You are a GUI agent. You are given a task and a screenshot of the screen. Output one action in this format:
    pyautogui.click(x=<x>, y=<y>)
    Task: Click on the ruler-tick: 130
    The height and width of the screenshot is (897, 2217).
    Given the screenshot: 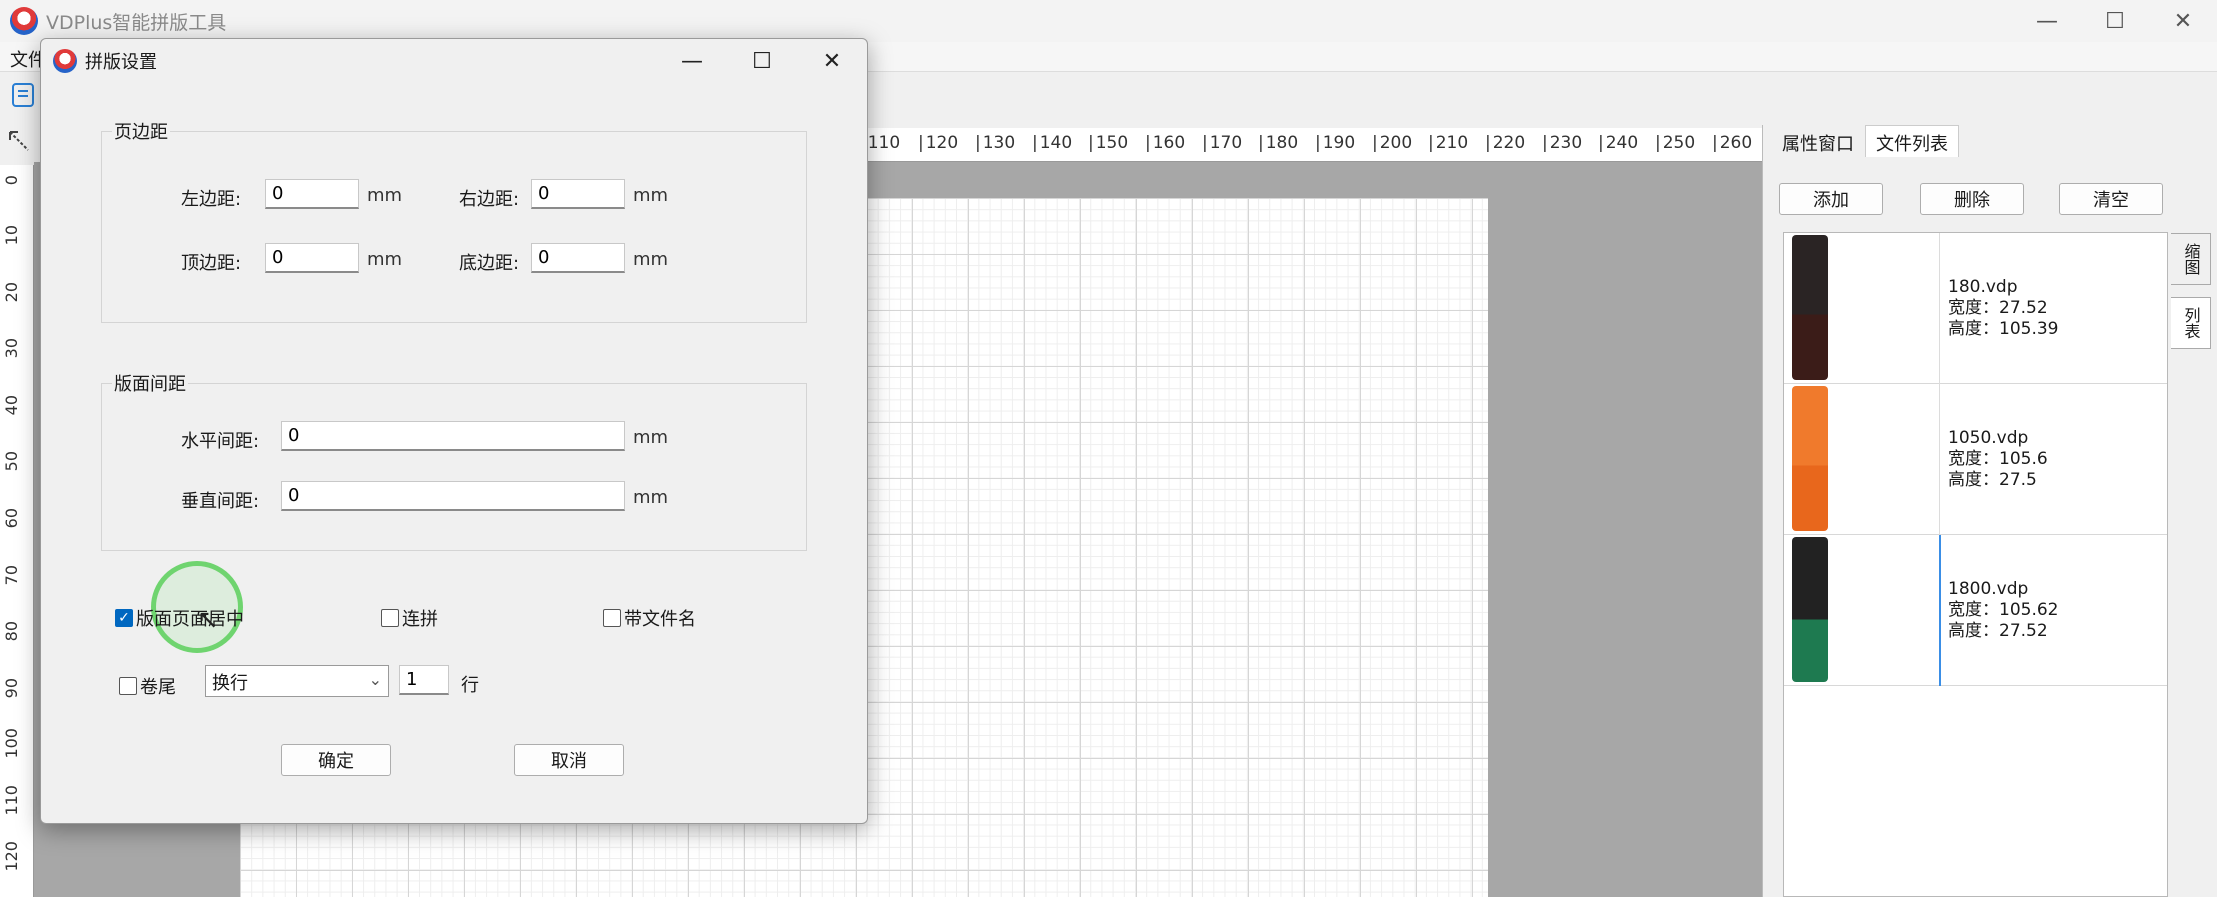 What is the action you would take?
    pyautogui.click(x=995, y=143)
    